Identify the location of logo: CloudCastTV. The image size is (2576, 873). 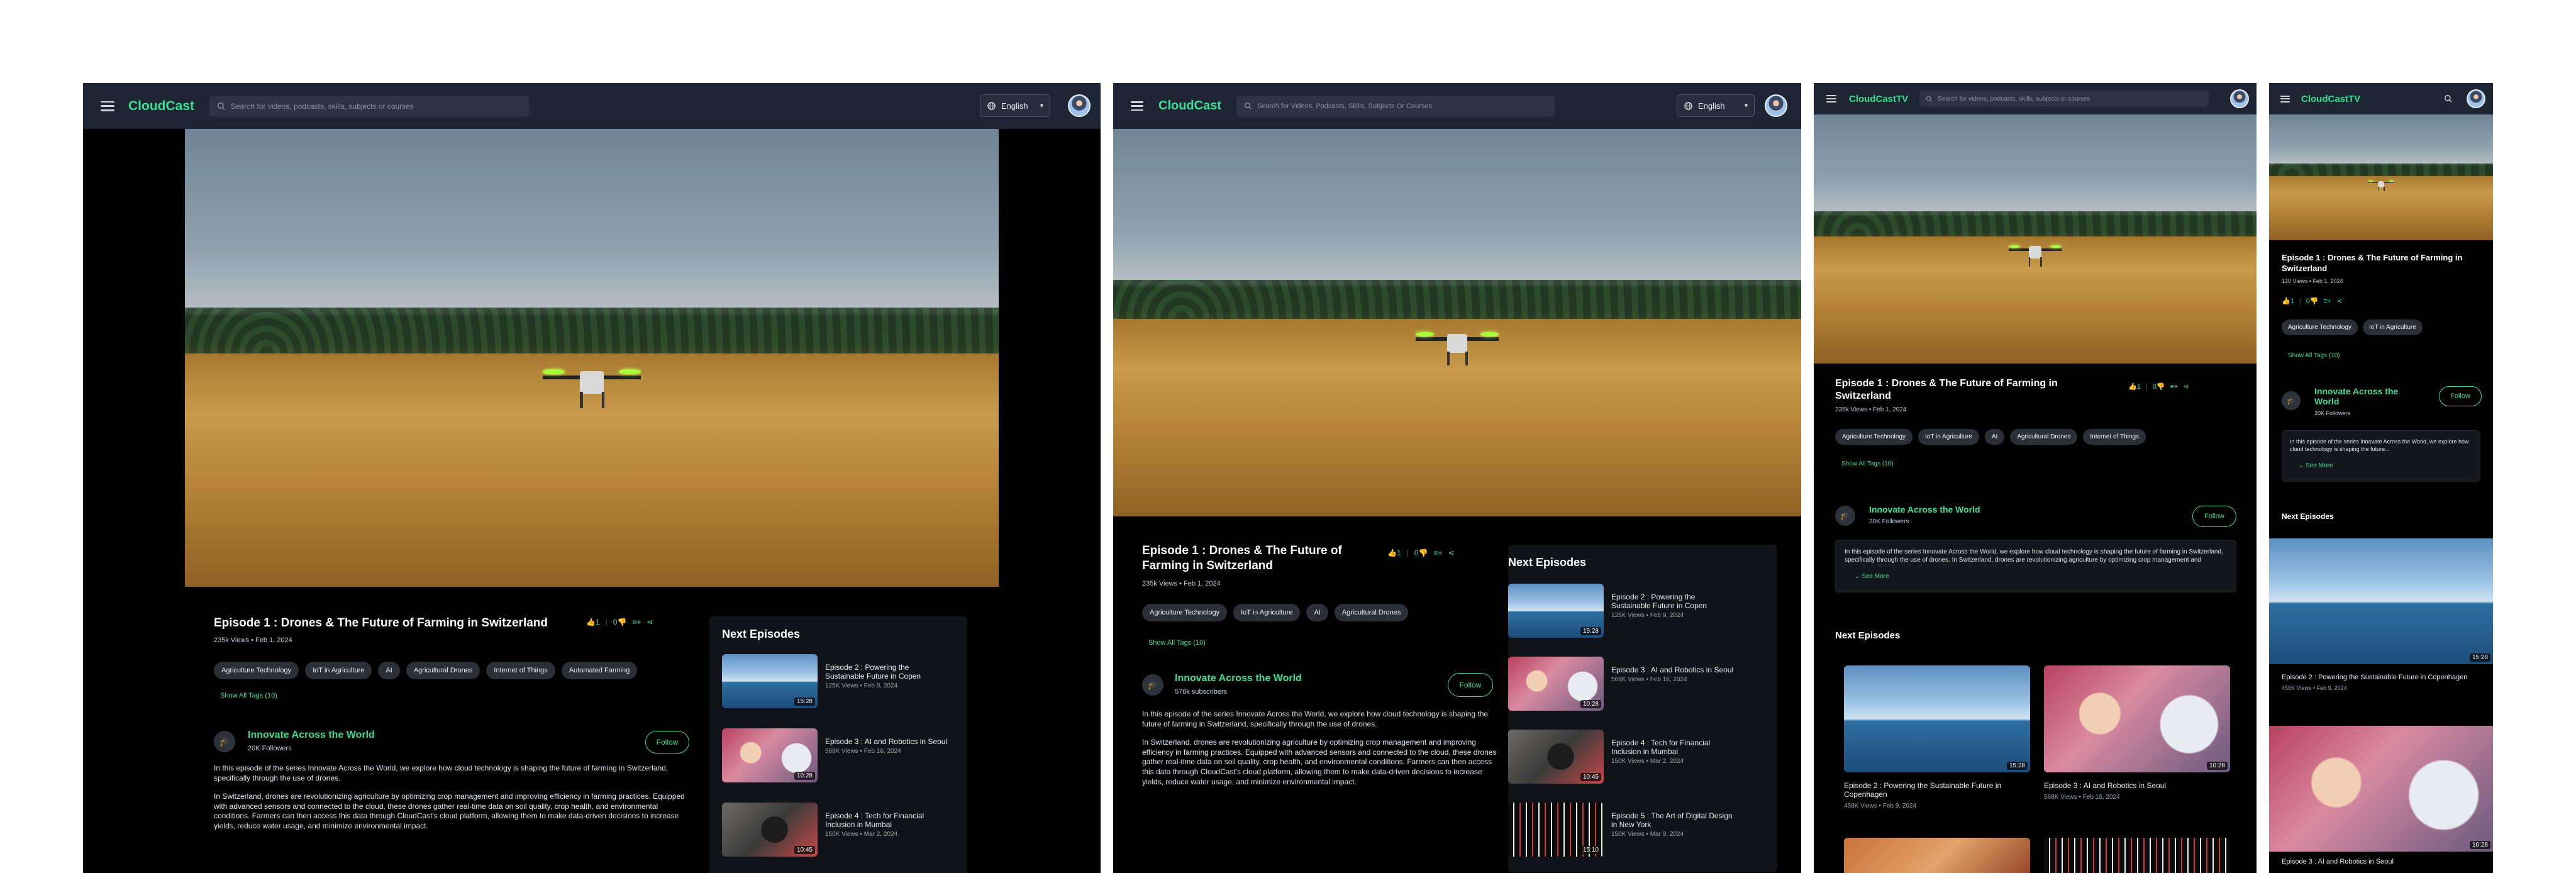
(2330, 99).